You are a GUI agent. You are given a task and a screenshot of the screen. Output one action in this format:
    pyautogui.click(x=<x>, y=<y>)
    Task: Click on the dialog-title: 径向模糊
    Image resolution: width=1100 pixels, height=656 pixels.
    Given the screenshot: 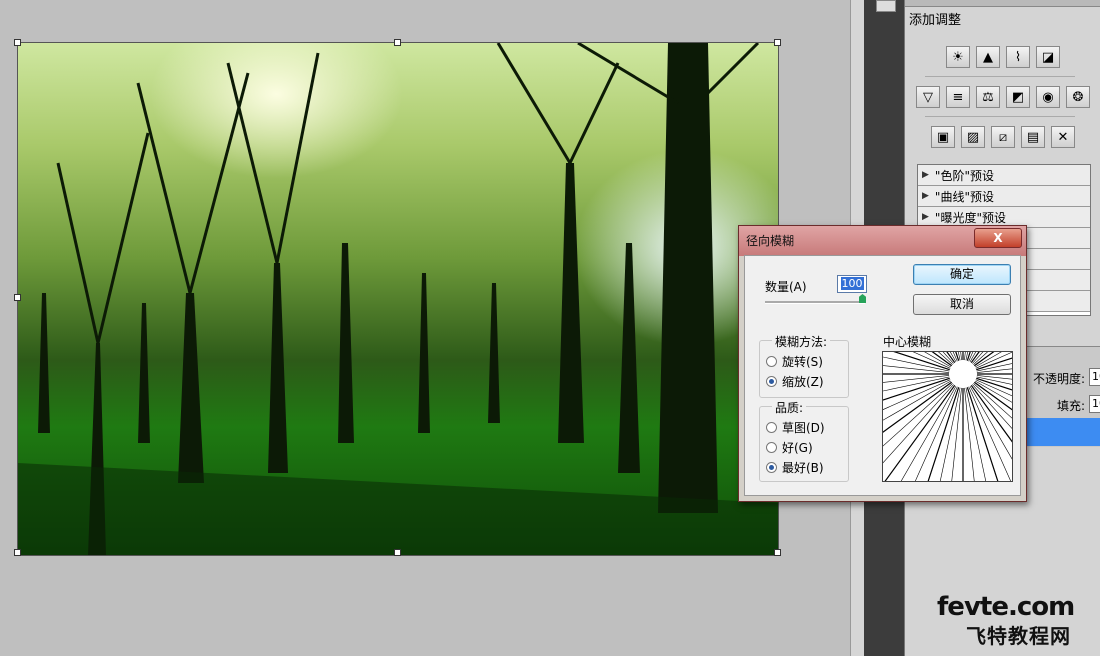 What is the action you would take?
    pyautogui.click(x=770, y=241)
    